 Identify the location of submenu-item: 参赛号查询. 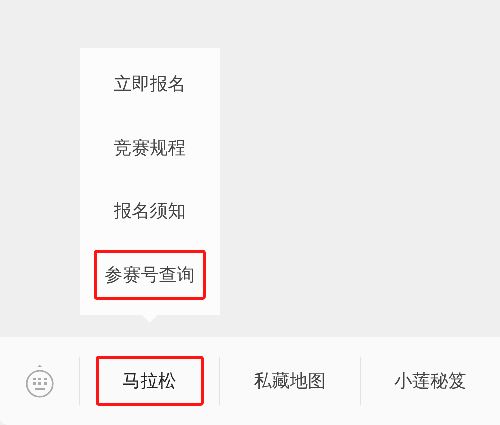
(150, 275).